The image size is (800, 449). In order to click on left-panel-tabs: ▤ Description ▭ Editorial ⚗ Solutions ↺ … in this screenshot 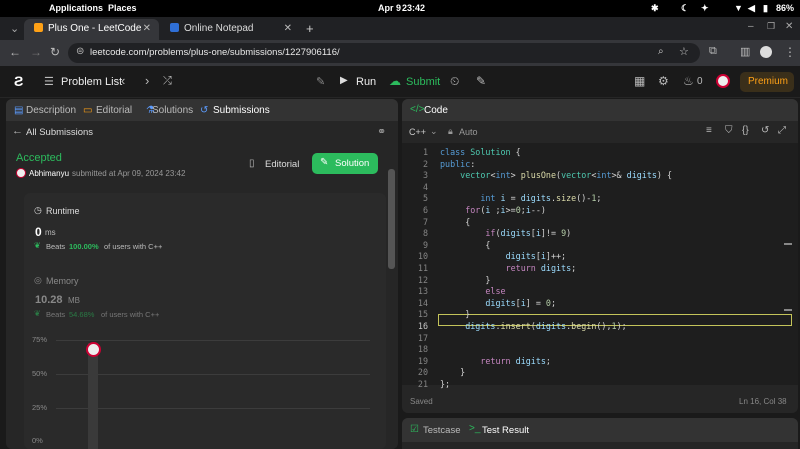, I will do `click(202, 110)`.